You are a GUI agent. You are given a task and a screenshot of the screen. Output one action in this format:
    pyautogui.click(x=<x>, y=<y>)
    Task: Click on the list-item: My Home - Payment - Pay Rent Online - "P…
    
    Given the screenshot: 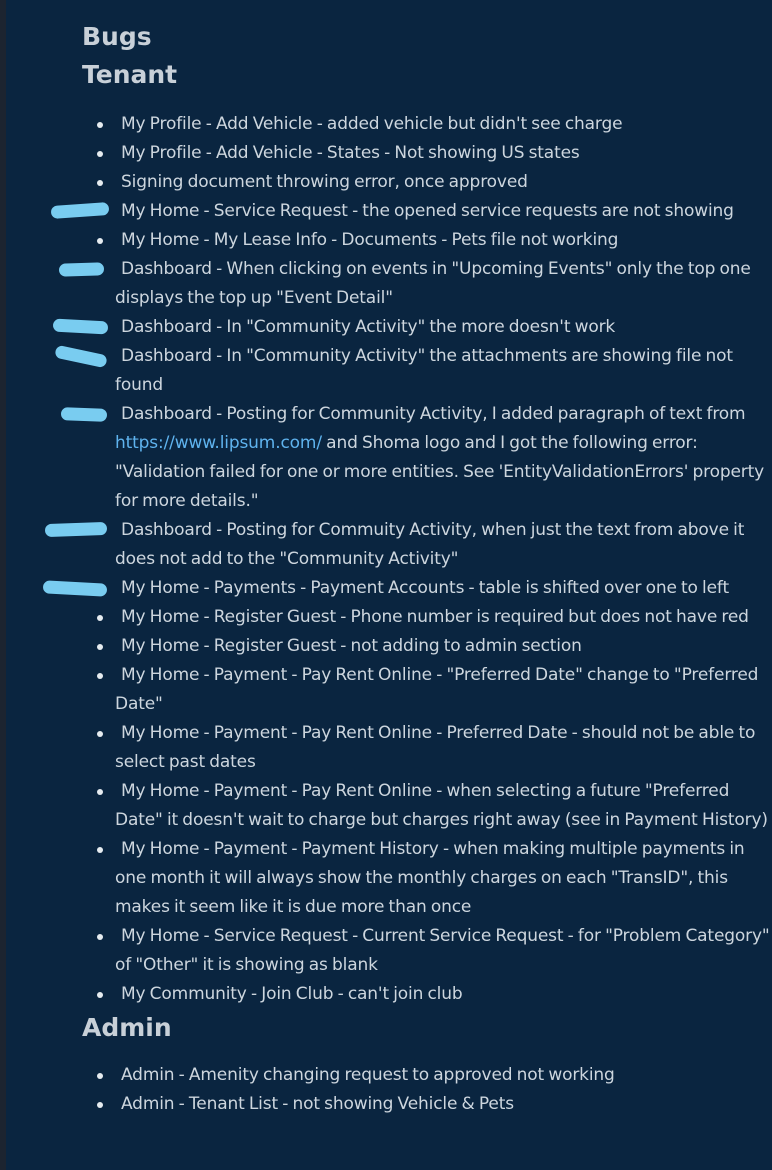 What is the action you would take?
    pyautogui.click(x=434, y=690)
    